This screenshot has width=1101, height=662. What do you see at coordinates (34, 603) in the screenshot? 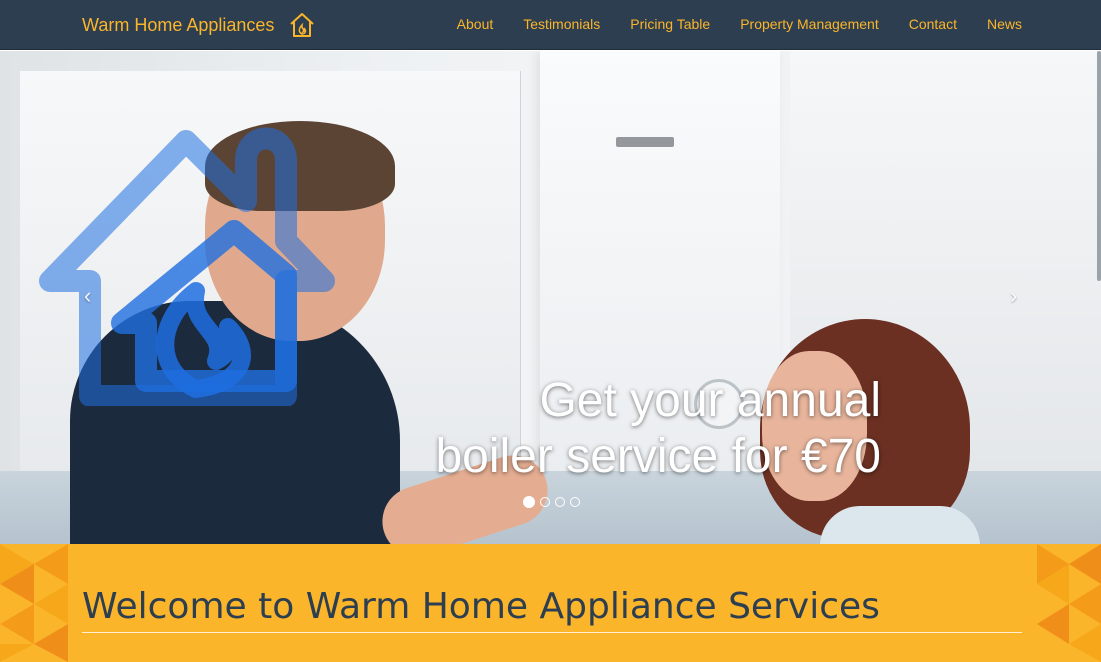
I see `pattern-decoration-left` at bounding box center [34, 603].